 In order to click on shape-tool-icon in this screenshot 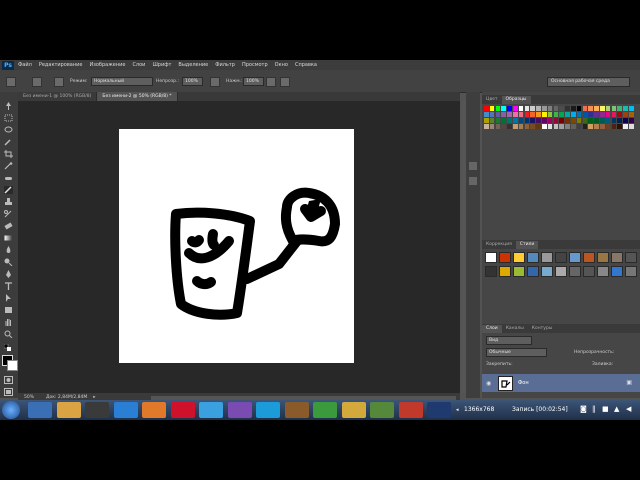, I will do `click(8, 310)`.